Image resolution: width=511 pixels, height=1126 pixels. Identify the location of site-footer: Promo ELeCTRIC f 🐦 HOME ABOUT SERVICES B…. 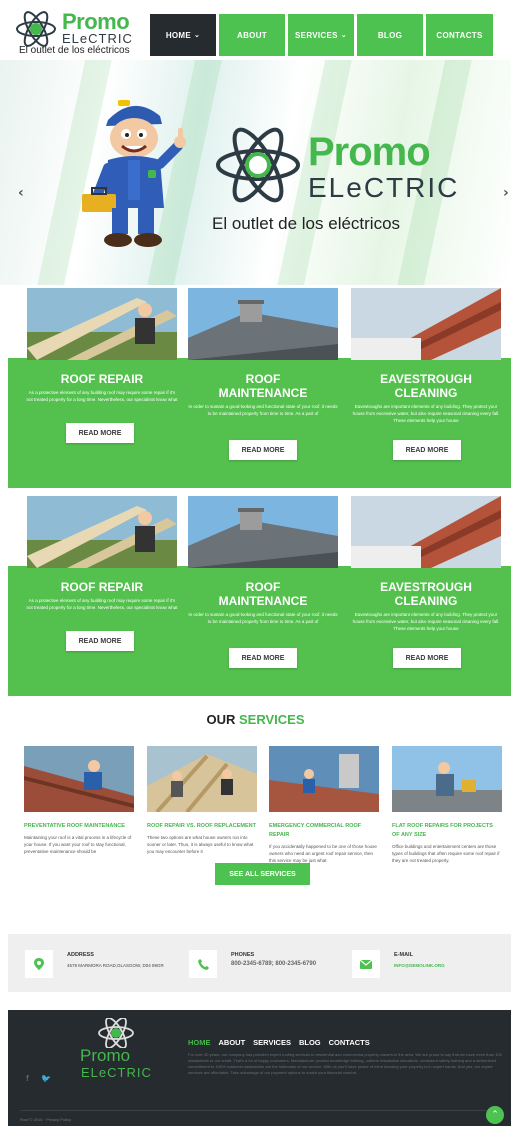
(259, 1068).